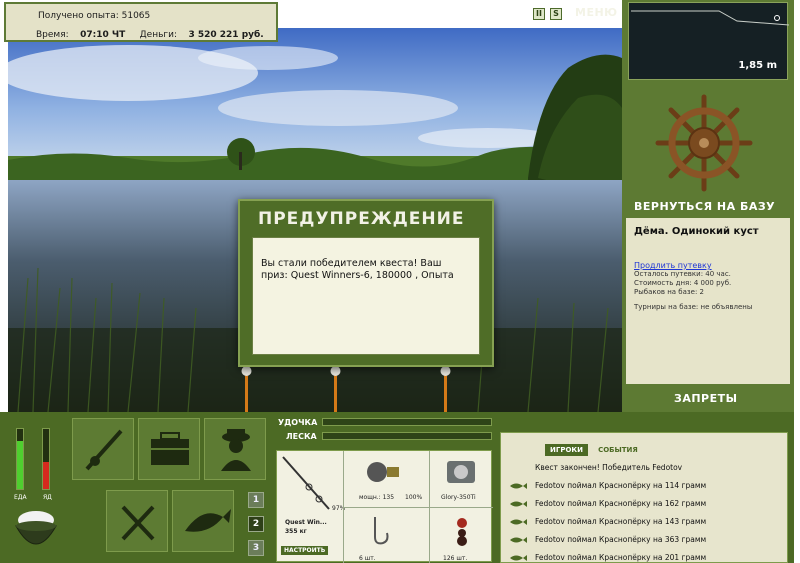 The height and width of the screenshot is (563, 800). I want to click on dialog-title: ПРЕДУПРЕЖДЕНИЕ, so click(361, 219).